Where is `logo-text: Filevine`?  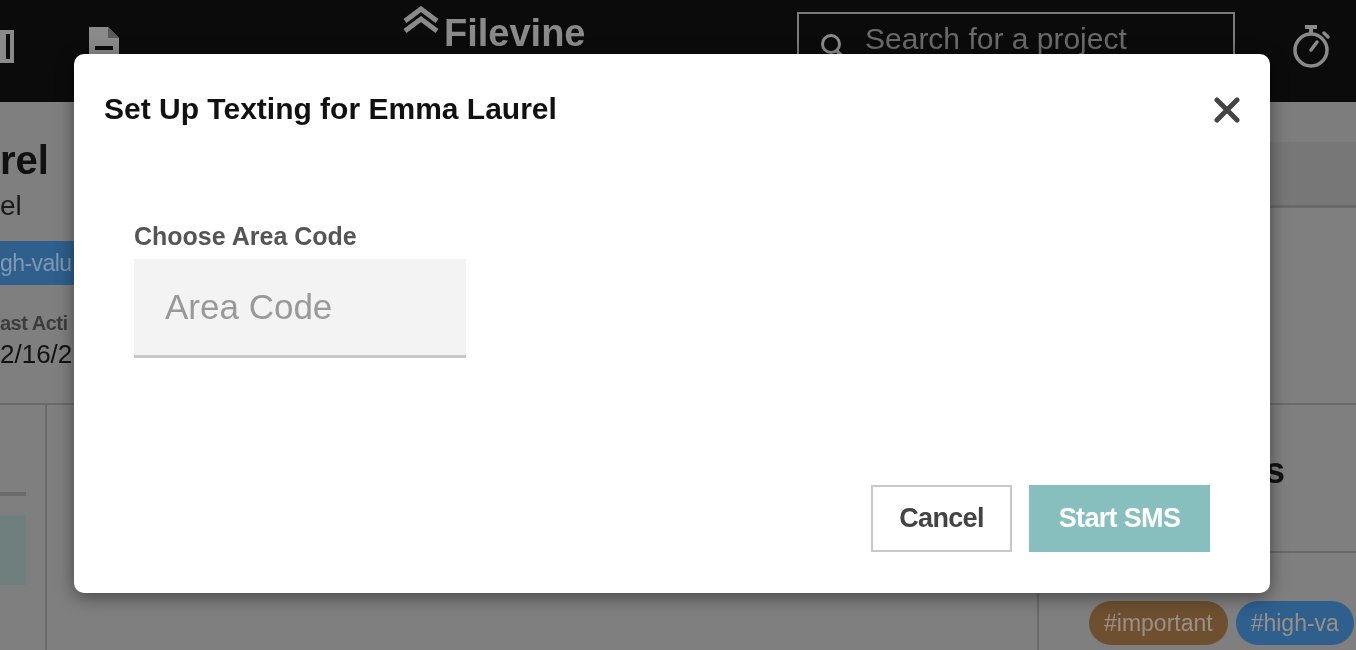 logo-text: Filevine is located at coordinates (515, 33).